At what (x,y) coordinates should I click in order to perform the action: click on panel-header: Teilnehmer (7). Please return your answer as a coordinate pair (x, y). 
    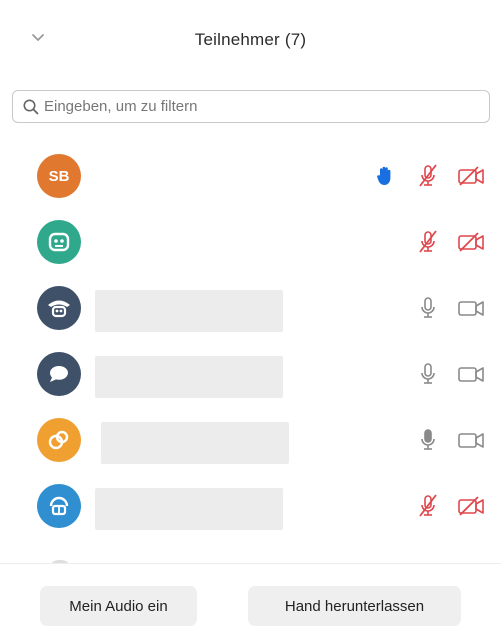
    Looking at the image, I should click on (250, 42).